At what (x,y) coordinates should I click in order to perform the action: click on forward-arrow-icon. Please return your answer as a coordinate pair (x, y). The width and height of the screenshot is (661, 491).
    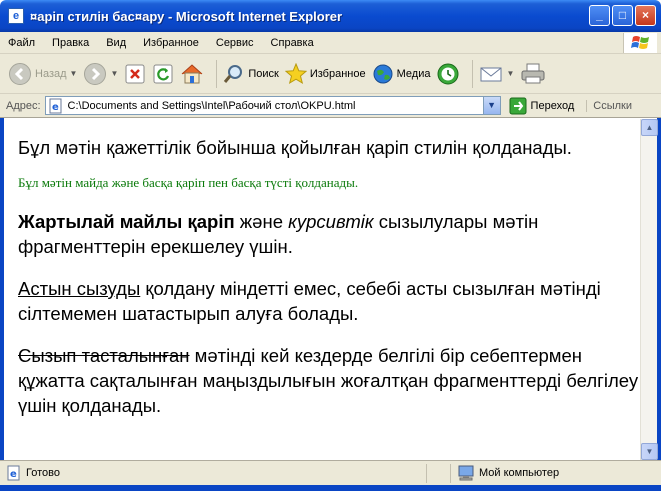
    Looking at the image, I should click on (95, 73).